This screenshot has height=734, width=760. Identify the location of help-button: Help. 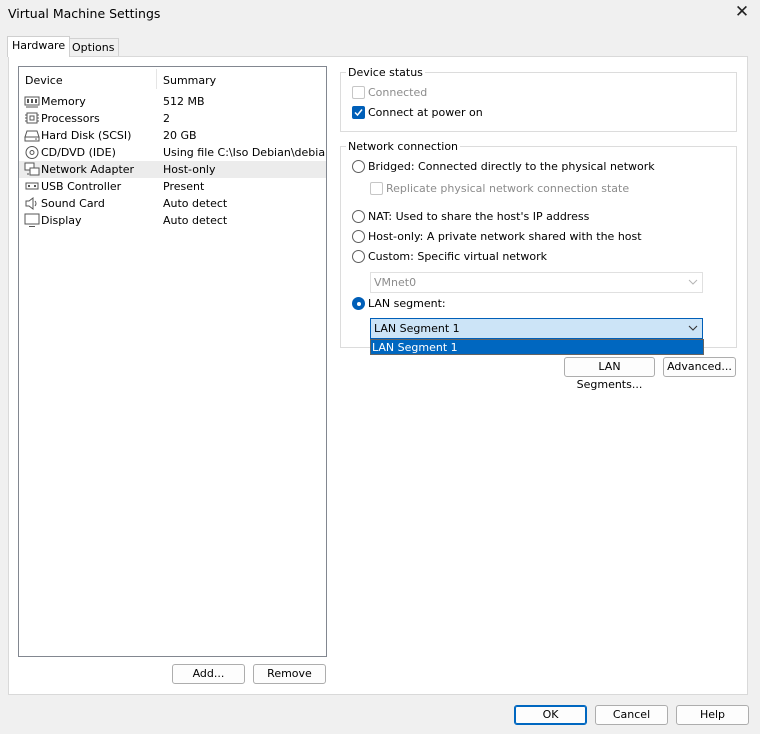
(712, 715).